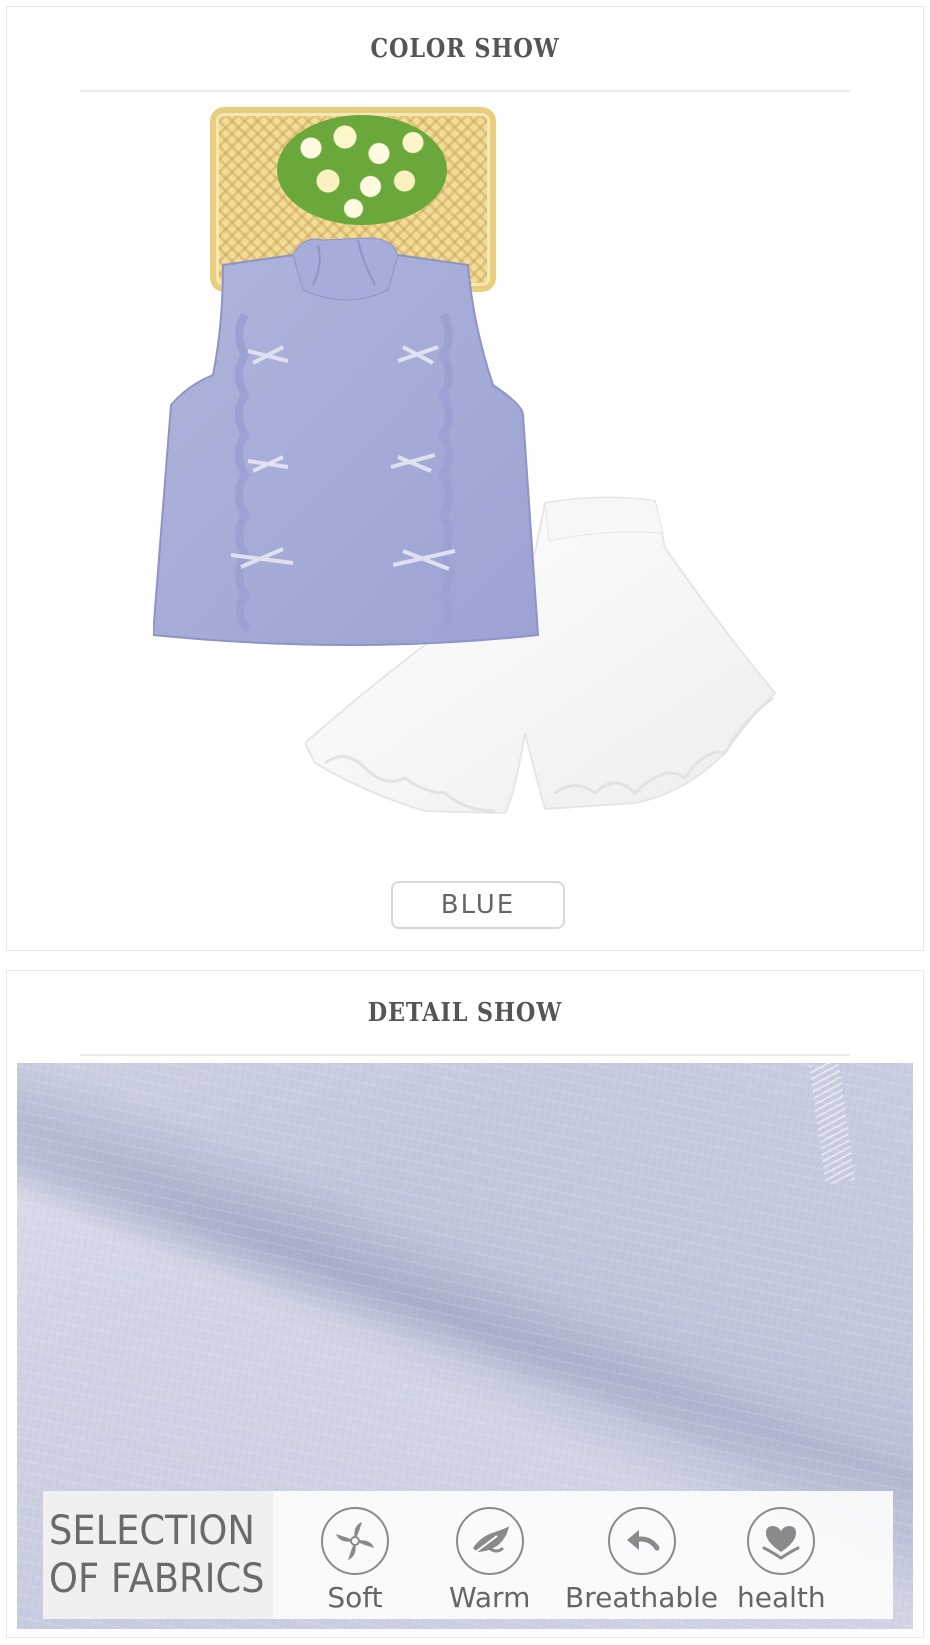  What do you see at coordinates (642, 1597) in the screenshot?
I see `feature-breathable-label: Breathable` at bounding box center [642, 1597].